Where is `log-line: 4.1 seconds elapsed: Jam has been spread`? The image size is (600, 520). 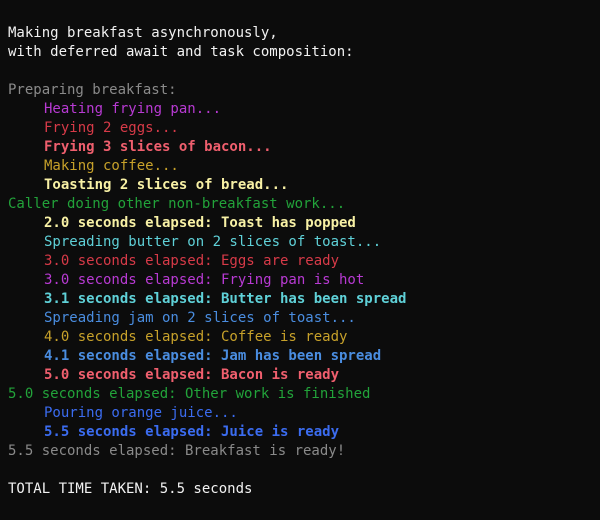
log-line: 4.1 seconds elapsed: Jam has been spread is located at coordinates (213, 356).